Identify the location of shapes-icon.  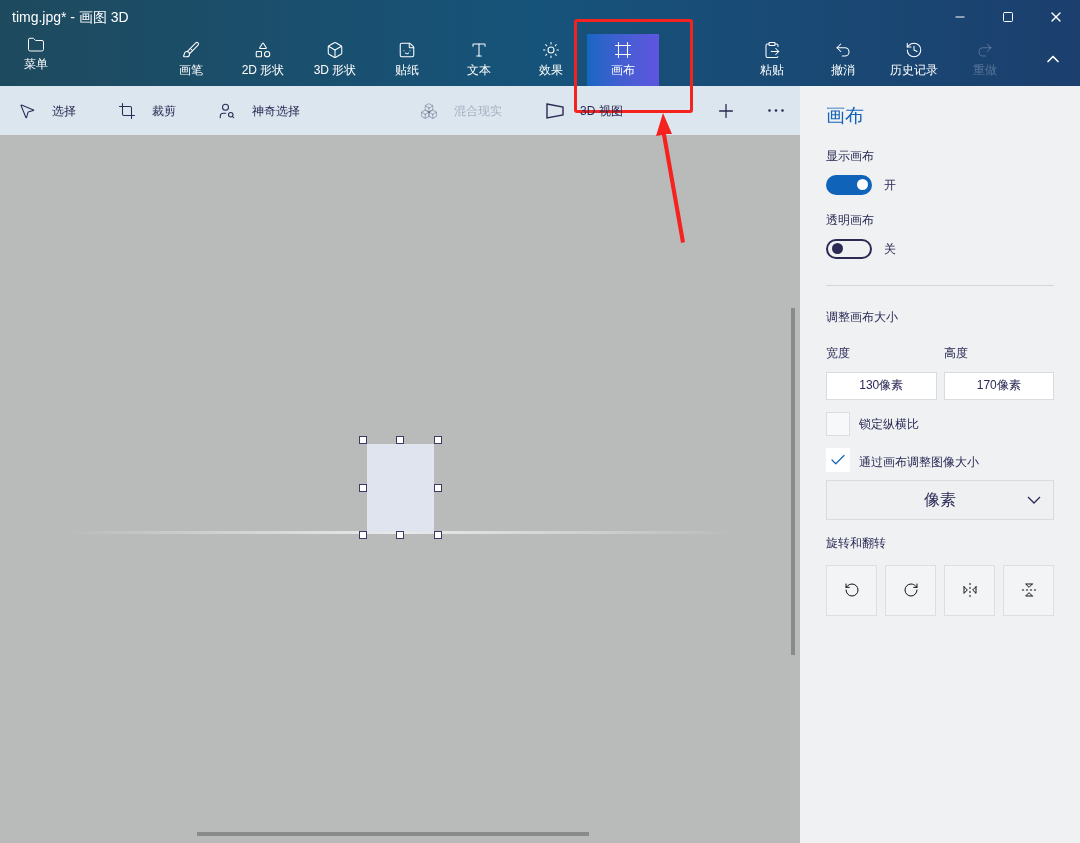
(263, 50).